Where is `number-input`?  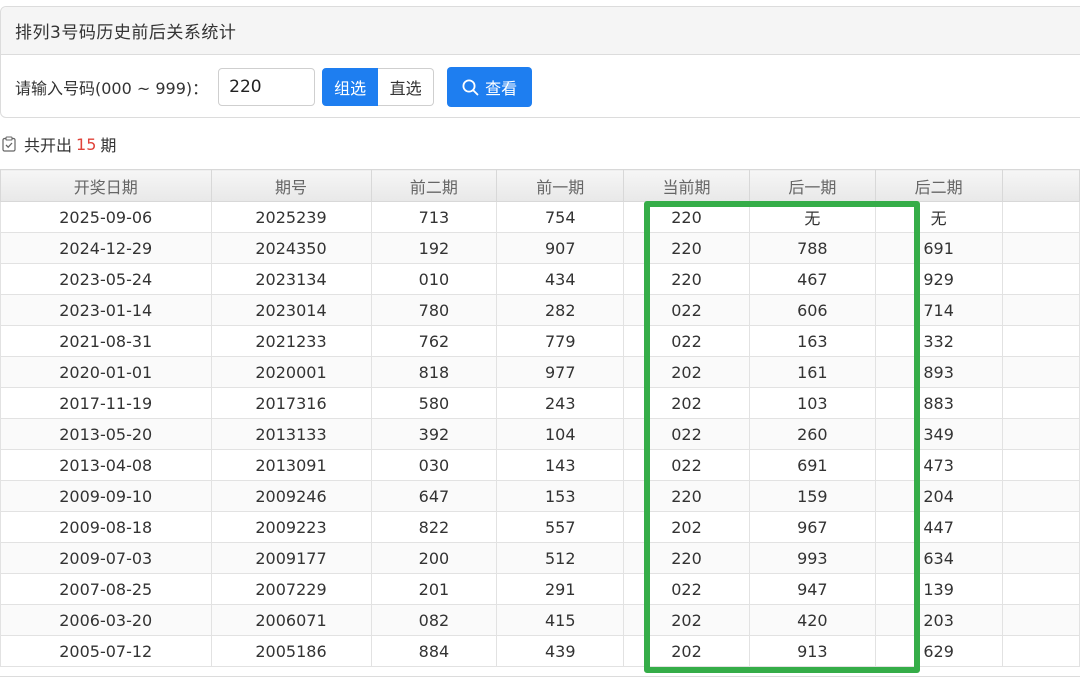
number-input is located at coordinates (267, 87).